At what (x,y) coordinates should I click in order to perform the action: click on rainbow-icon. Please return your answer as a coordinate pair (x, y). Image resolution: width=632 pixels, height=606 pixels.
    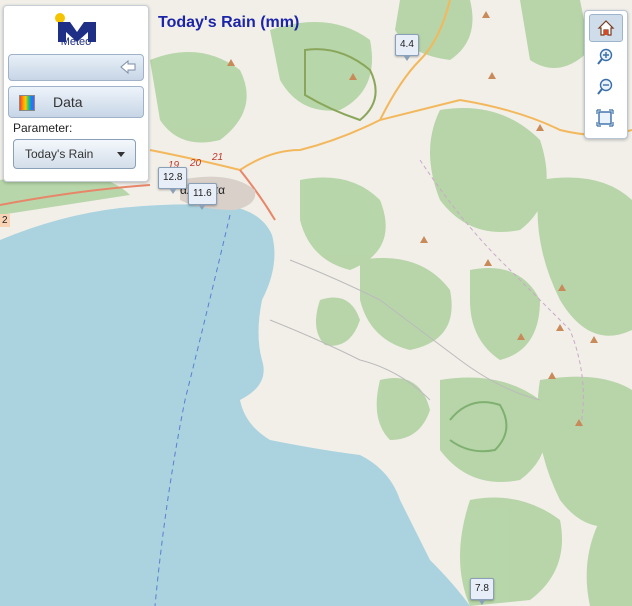
    Looking at the image, I should click on (27, 103).